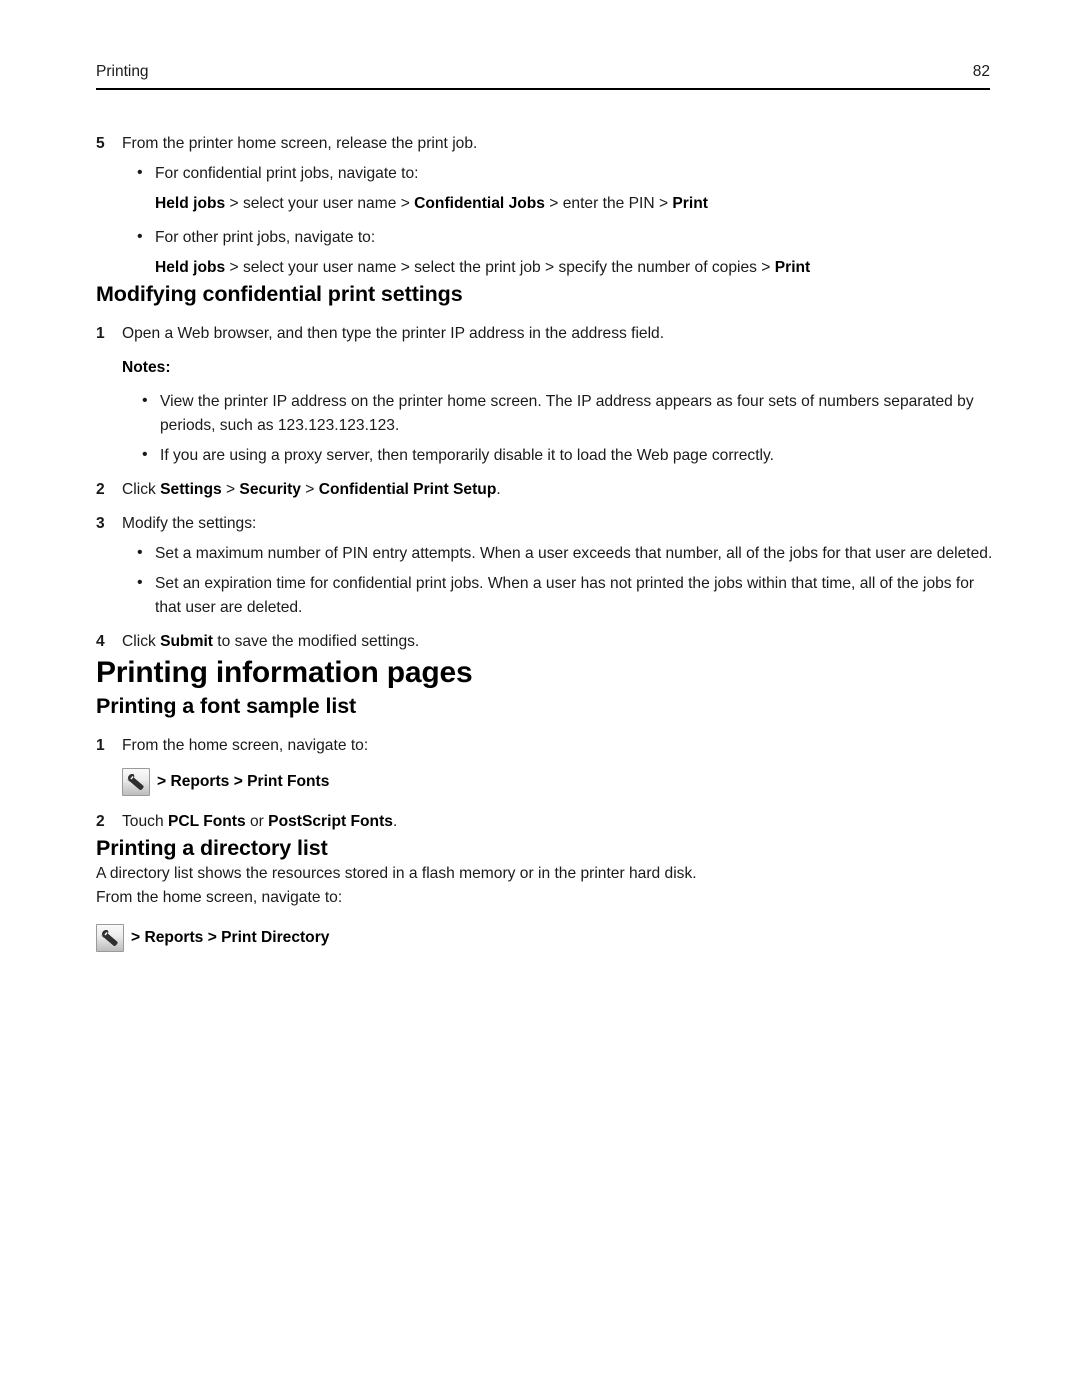  Describe the element at coordinates (100, 143) in the screenshot. I see `step-5-number: 5` at that location.